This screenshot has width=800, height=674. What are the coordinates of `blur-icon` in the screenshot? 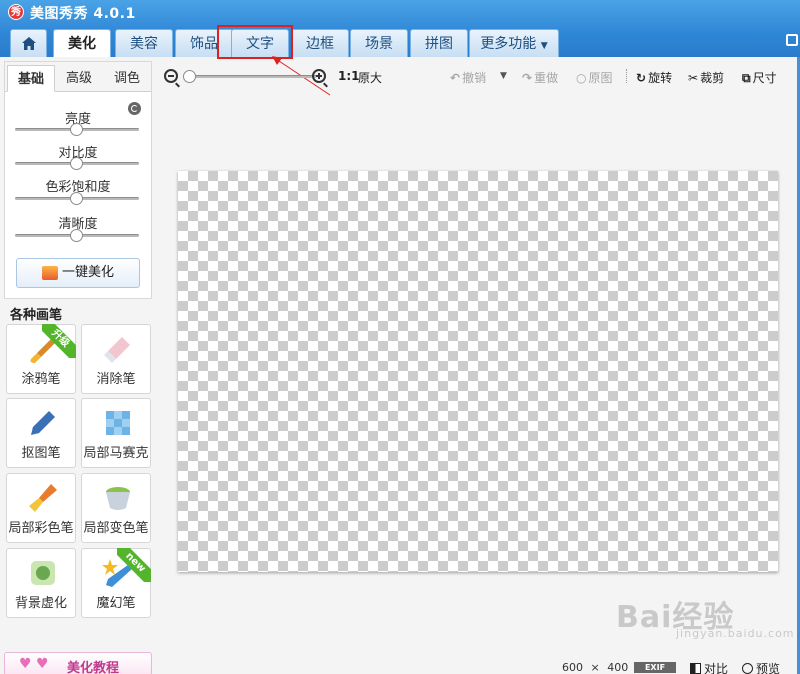 It's located at (43, 573).